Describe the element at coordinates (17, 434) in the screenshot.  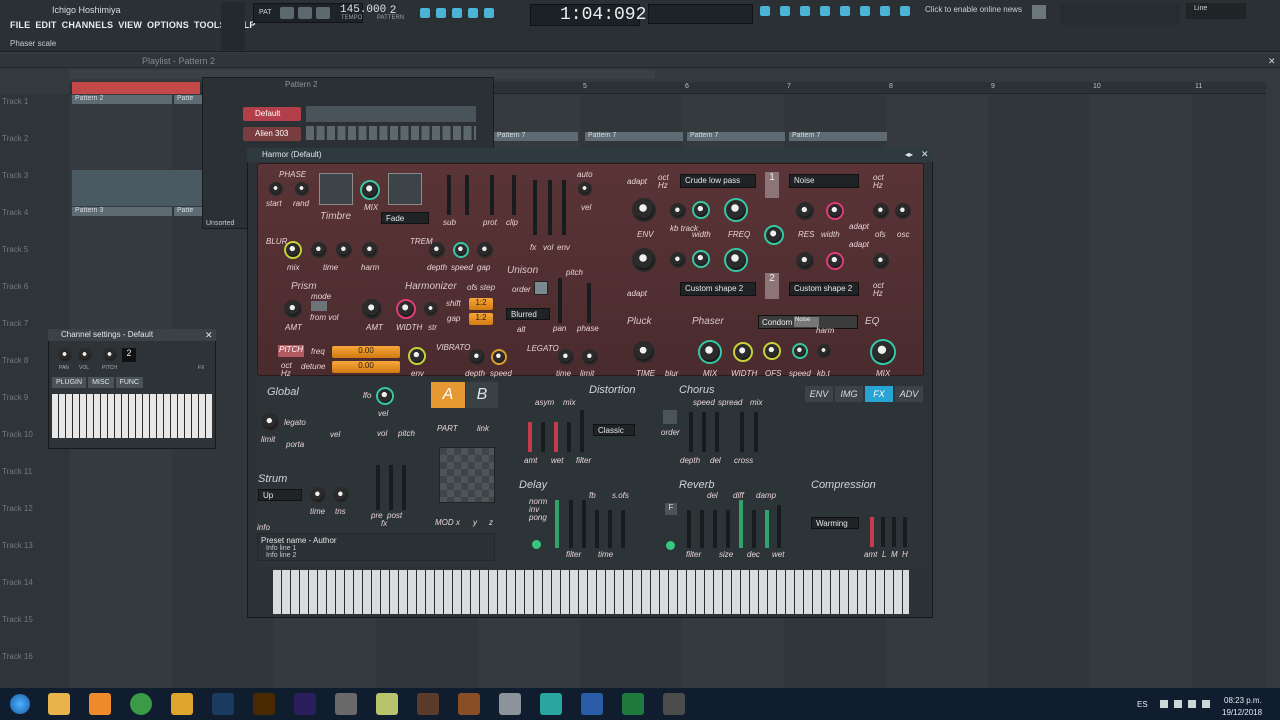
I see `track-label: Track 10` at that location.